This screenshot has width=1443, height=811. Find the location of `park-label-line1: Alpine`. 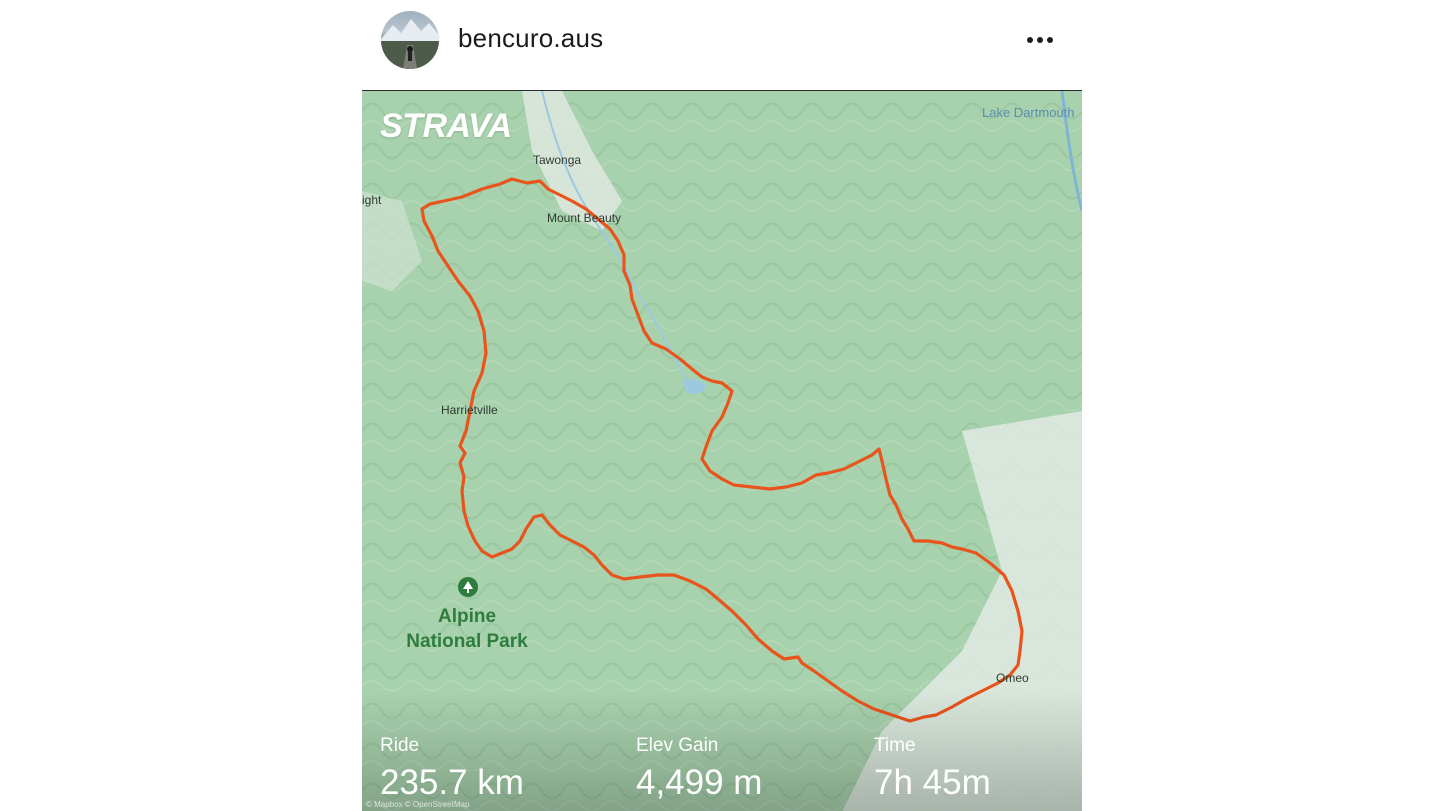

park-label-line1: Alpine is located at coordinates (467, 616).